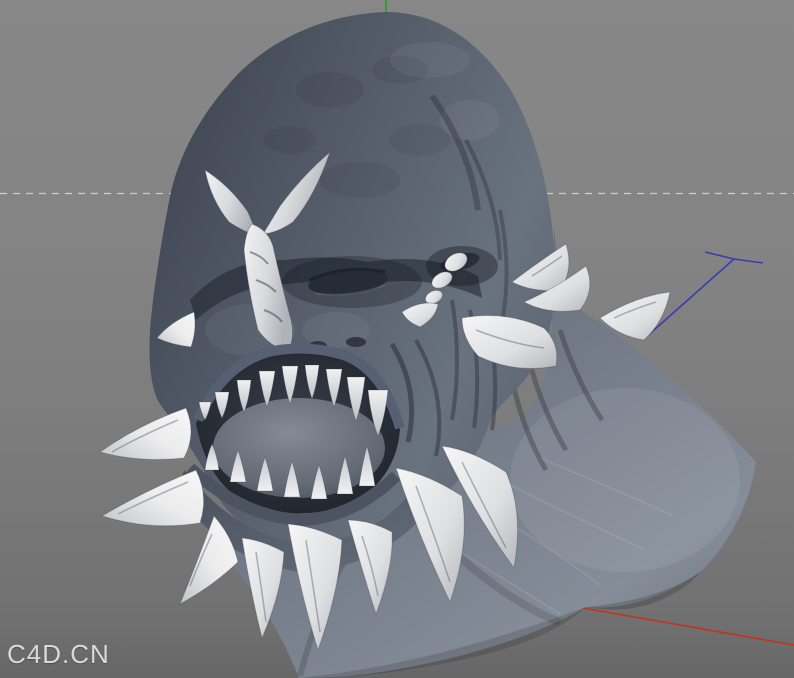 The image size is (794, 678). I want to click on watermark-text: C4D.CN, so click(58, 654).